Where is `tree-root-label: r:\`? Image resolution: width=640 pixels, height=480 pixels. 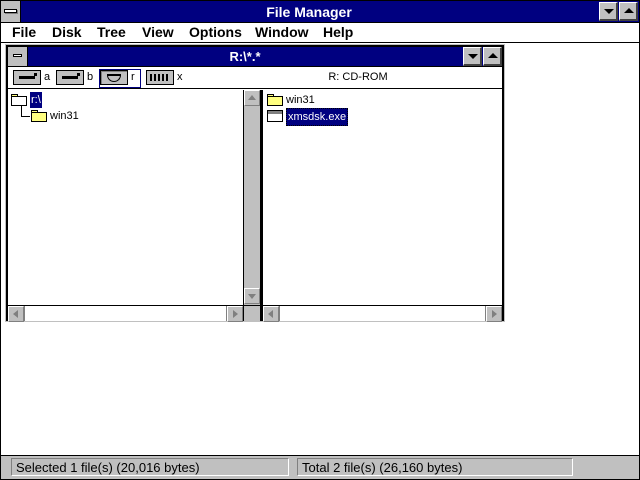
tree-root-label: r:\ is located at coordinates (36, 100).